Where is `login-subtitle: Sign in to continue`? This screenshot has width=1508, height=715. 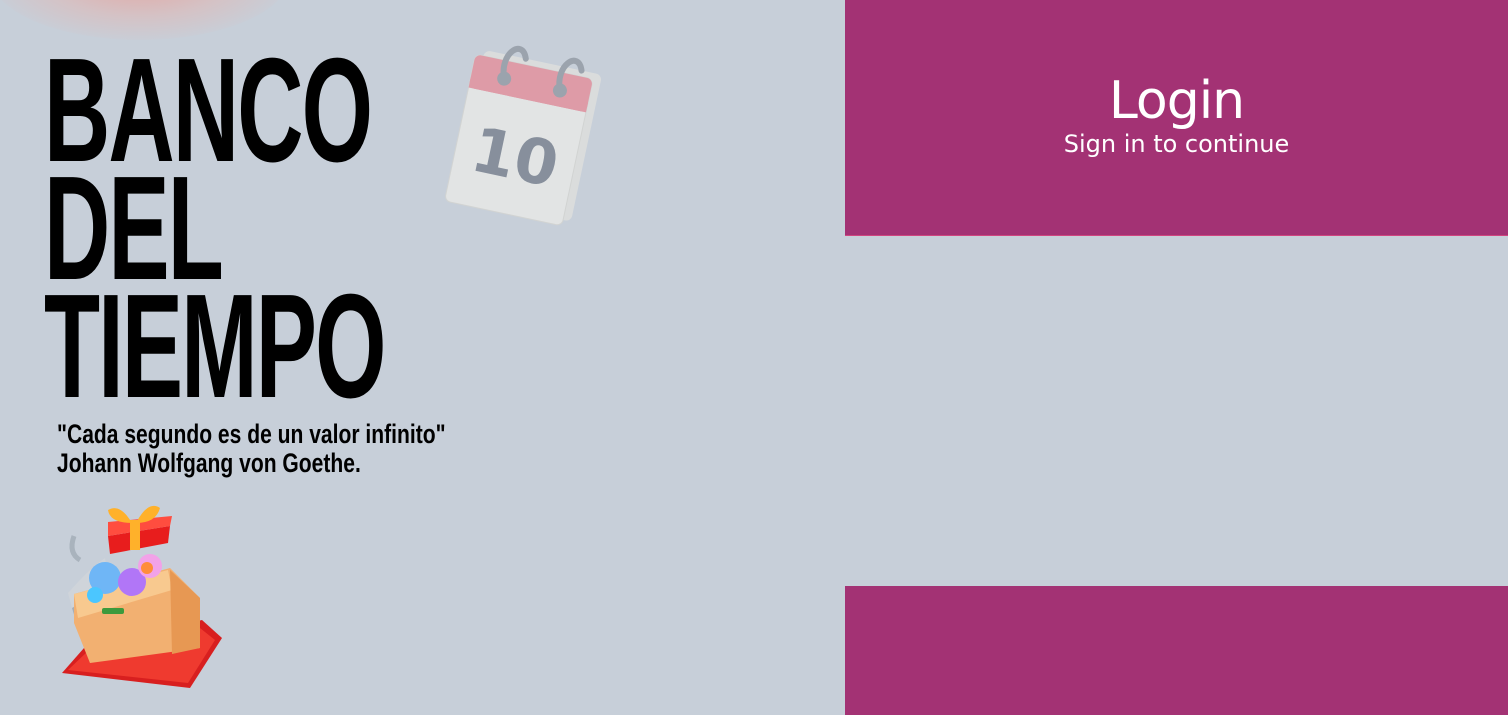 login-subtitle: Sign in to continue is located at coordinates (1176, 144).